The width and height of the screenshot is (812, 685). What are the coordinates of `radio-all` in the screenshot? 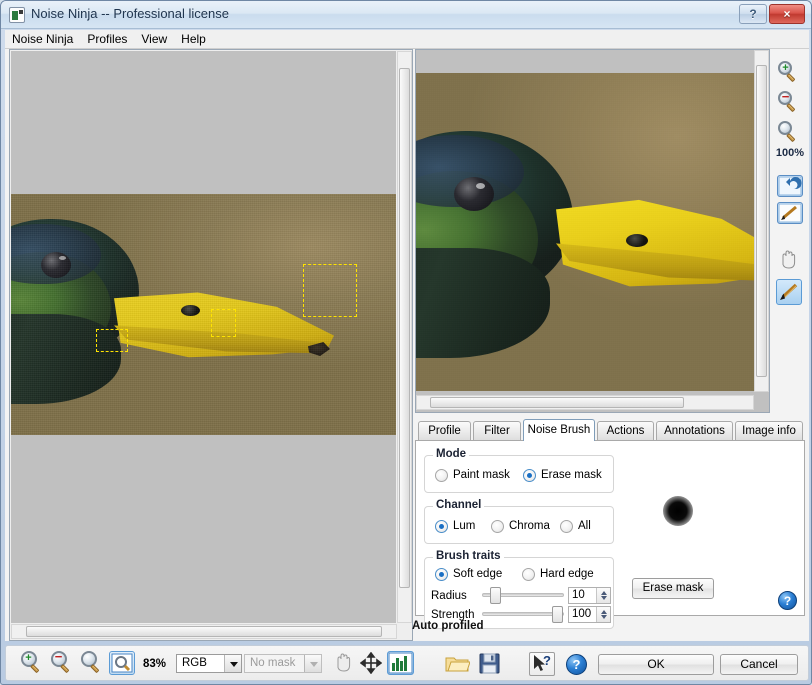 It's located at (566, 526).